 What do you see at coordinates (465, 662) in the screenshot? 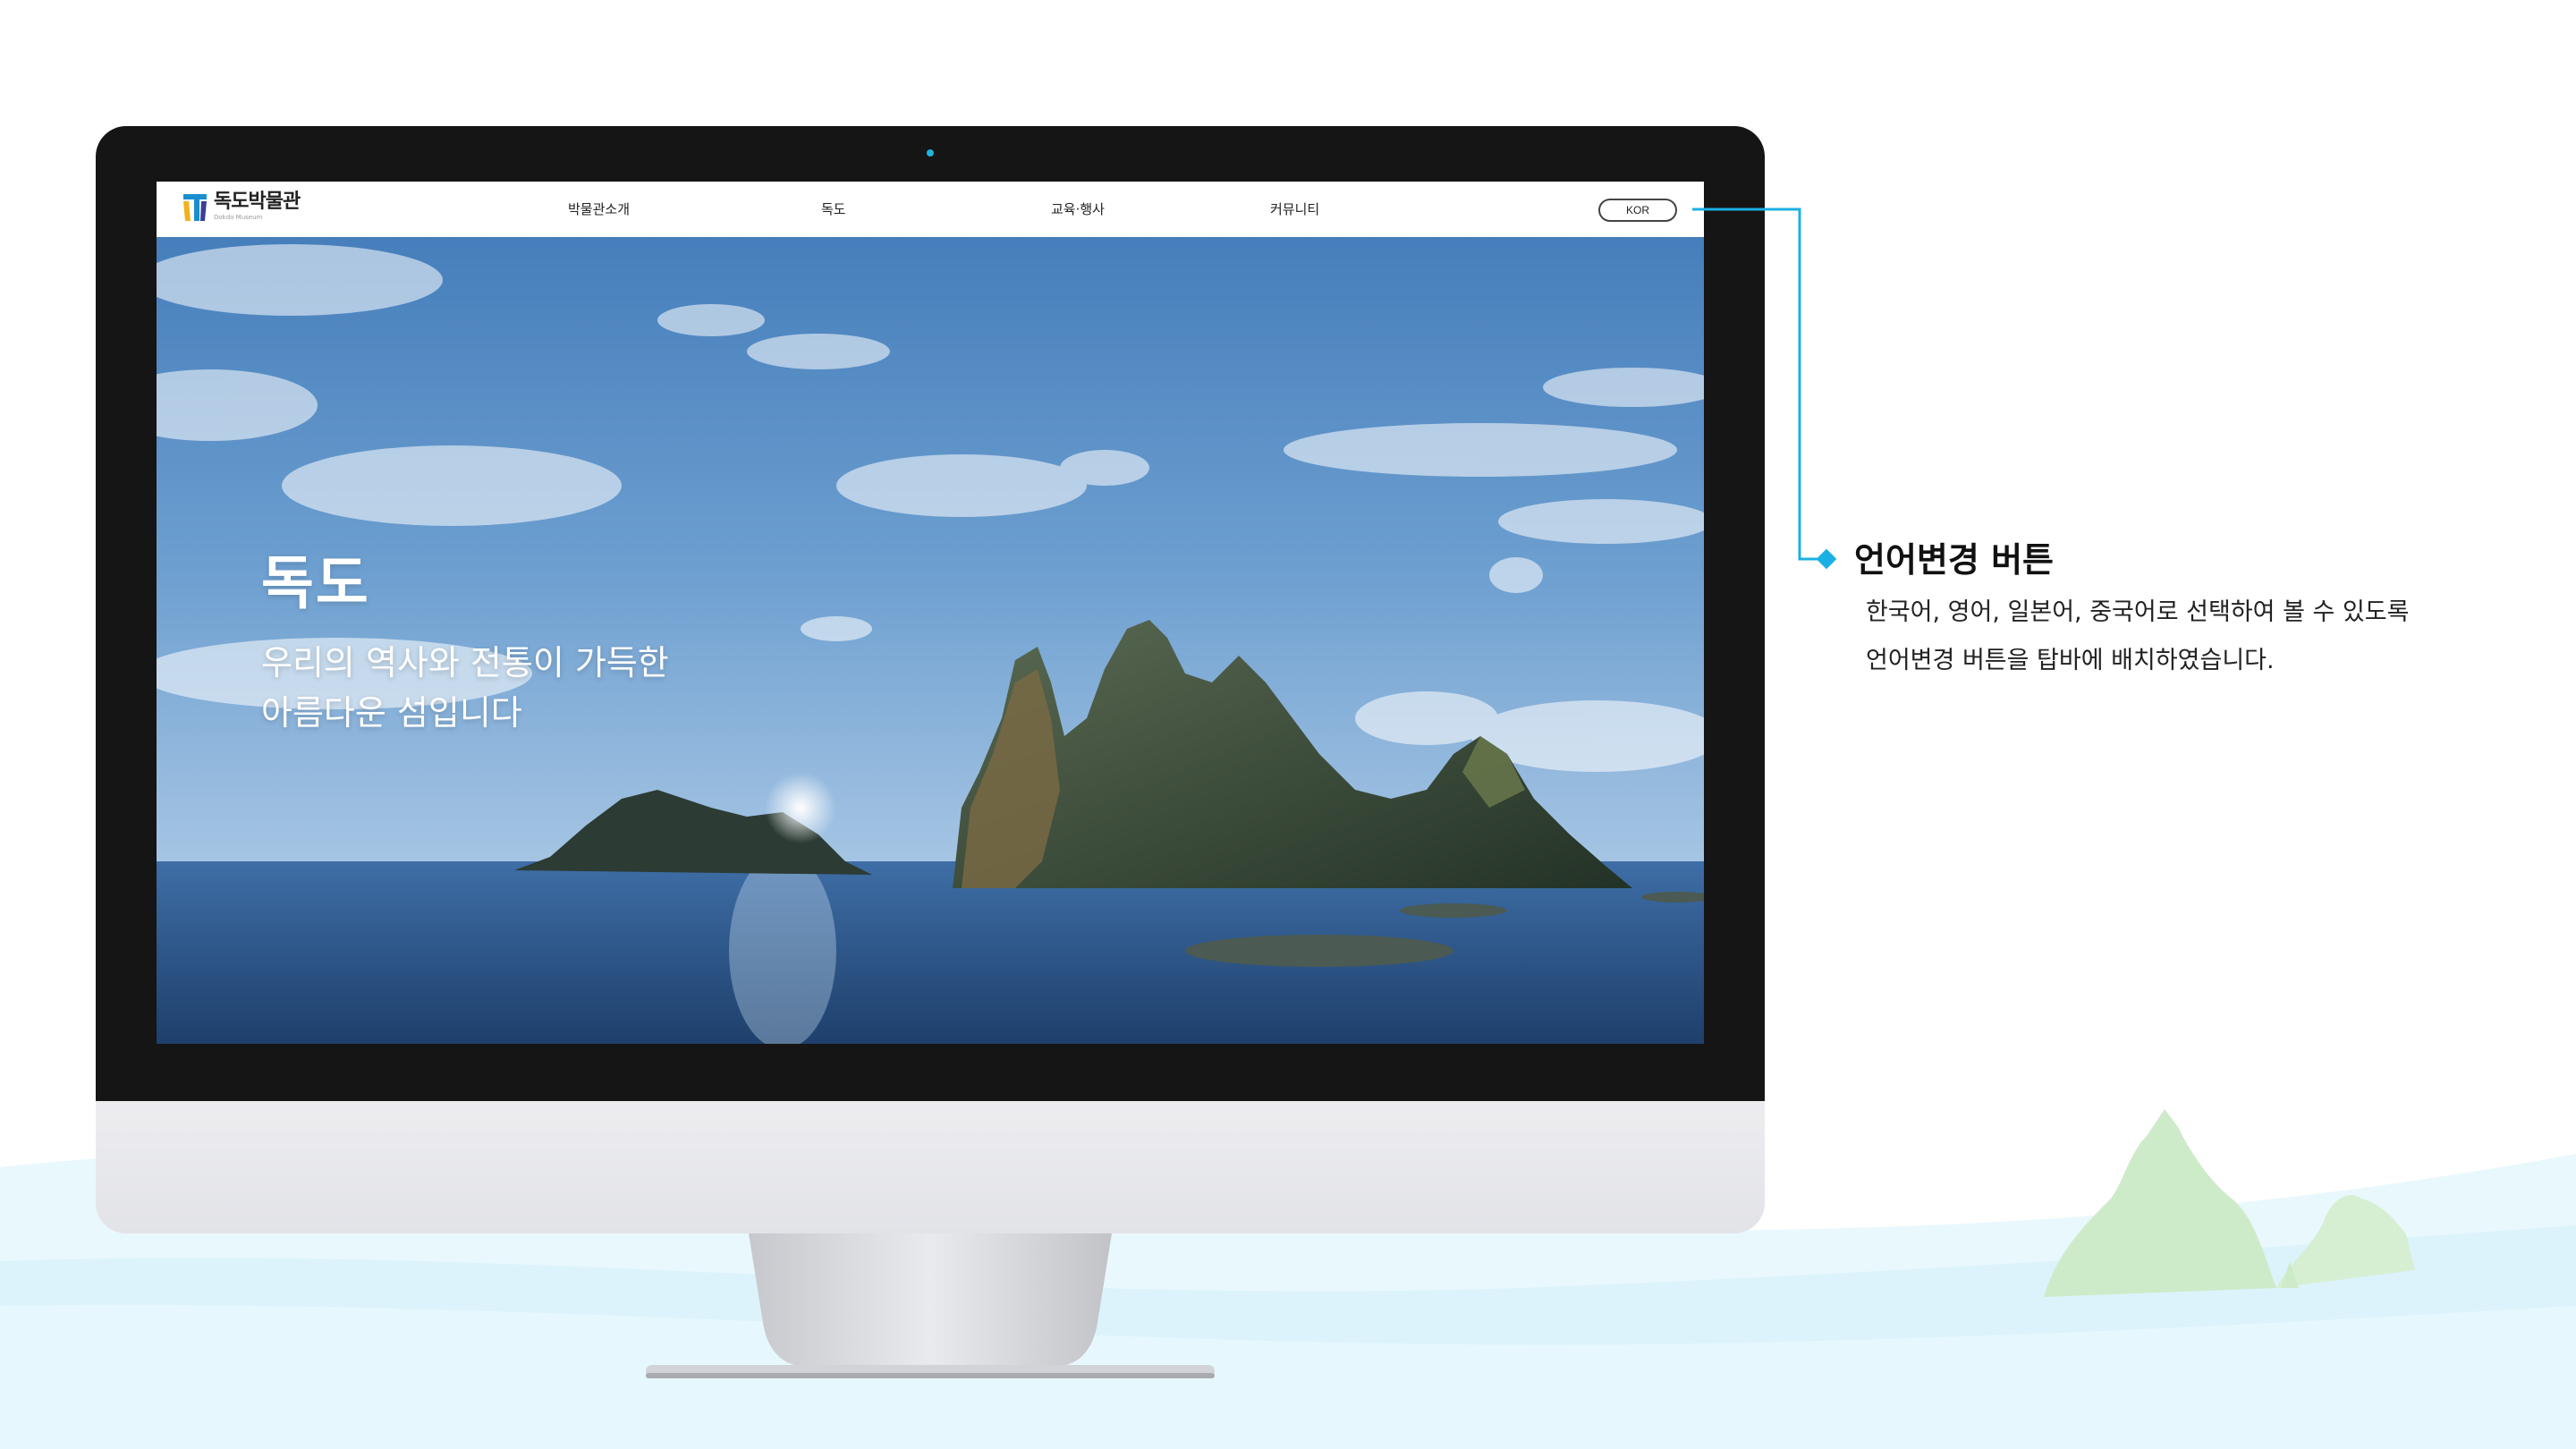
I see `hero-desc-line-1: 우리의 역사와 전통이 가득한` at bounding box center [465, 662].